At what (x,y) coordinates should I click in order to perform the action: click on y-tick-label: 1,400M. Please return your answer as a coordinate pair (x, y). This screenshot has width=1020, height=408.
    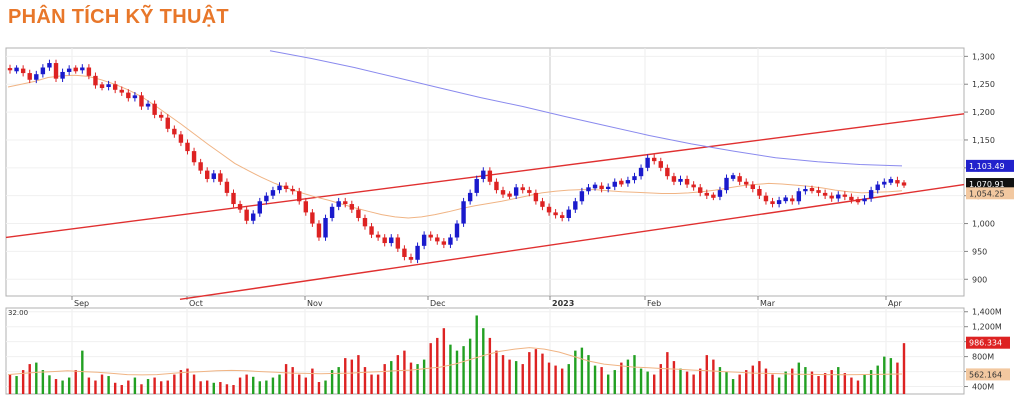
    Looking at the image, I should click on (987, 312).